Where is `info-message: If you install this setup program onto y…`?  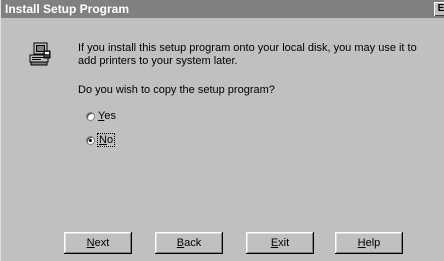 info-message: If you install this setup program onto y… is located at coordinates (247, 54).